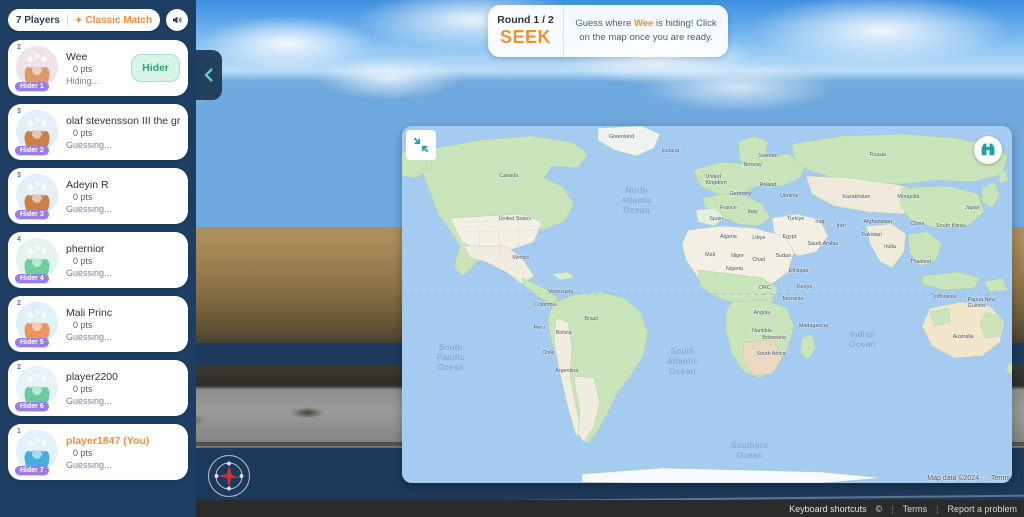  I want to click on hider-badge: Hider 5, so click(32, 342).